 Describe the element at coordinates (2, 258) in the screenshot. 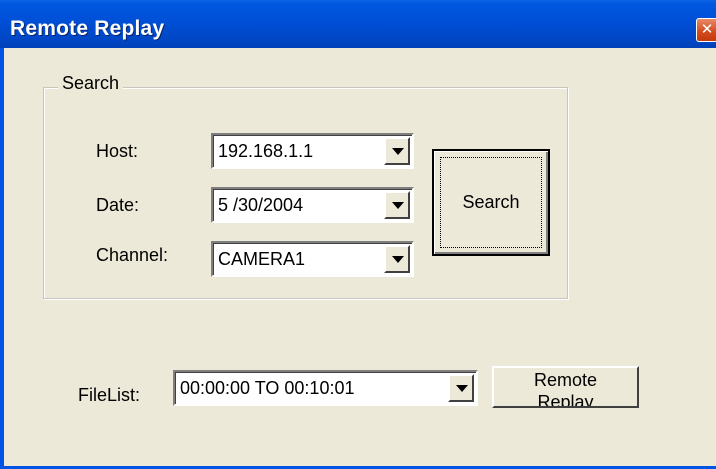

I see `window-left-border` at that location.